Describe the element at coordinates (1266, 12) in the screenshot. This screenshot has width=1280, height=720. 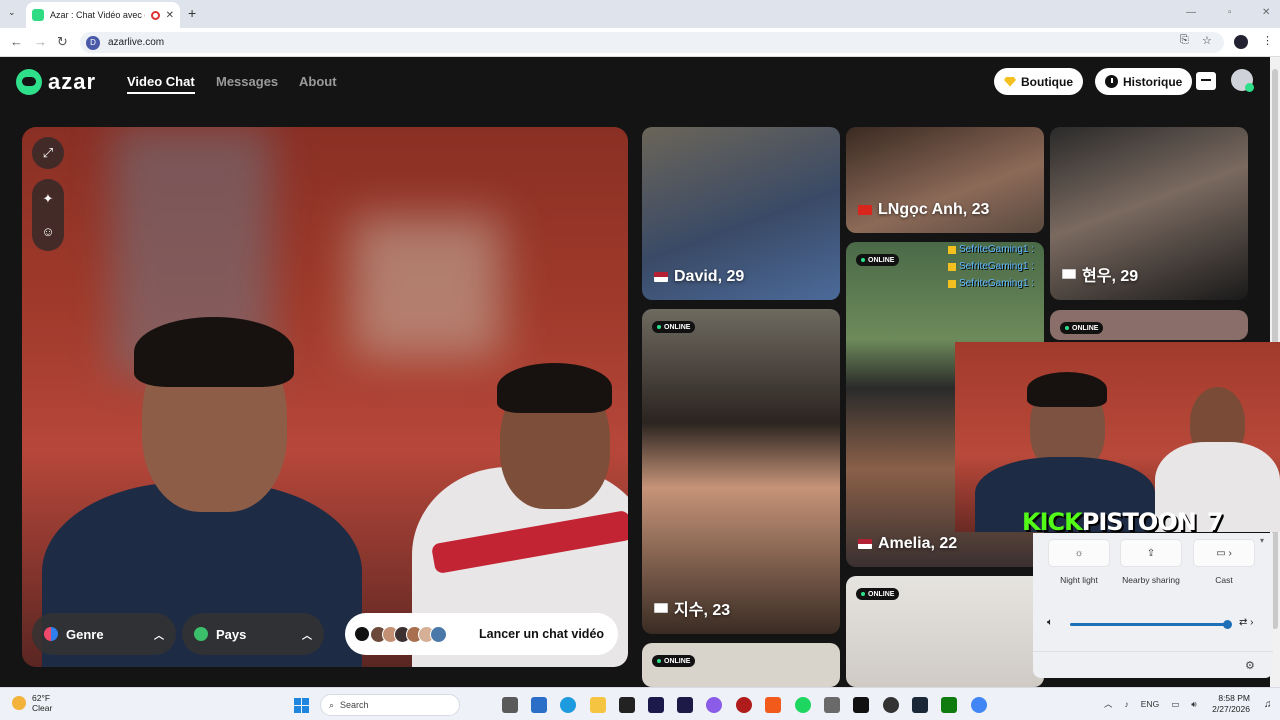
I see `close-window-icon: ✕` at that location.